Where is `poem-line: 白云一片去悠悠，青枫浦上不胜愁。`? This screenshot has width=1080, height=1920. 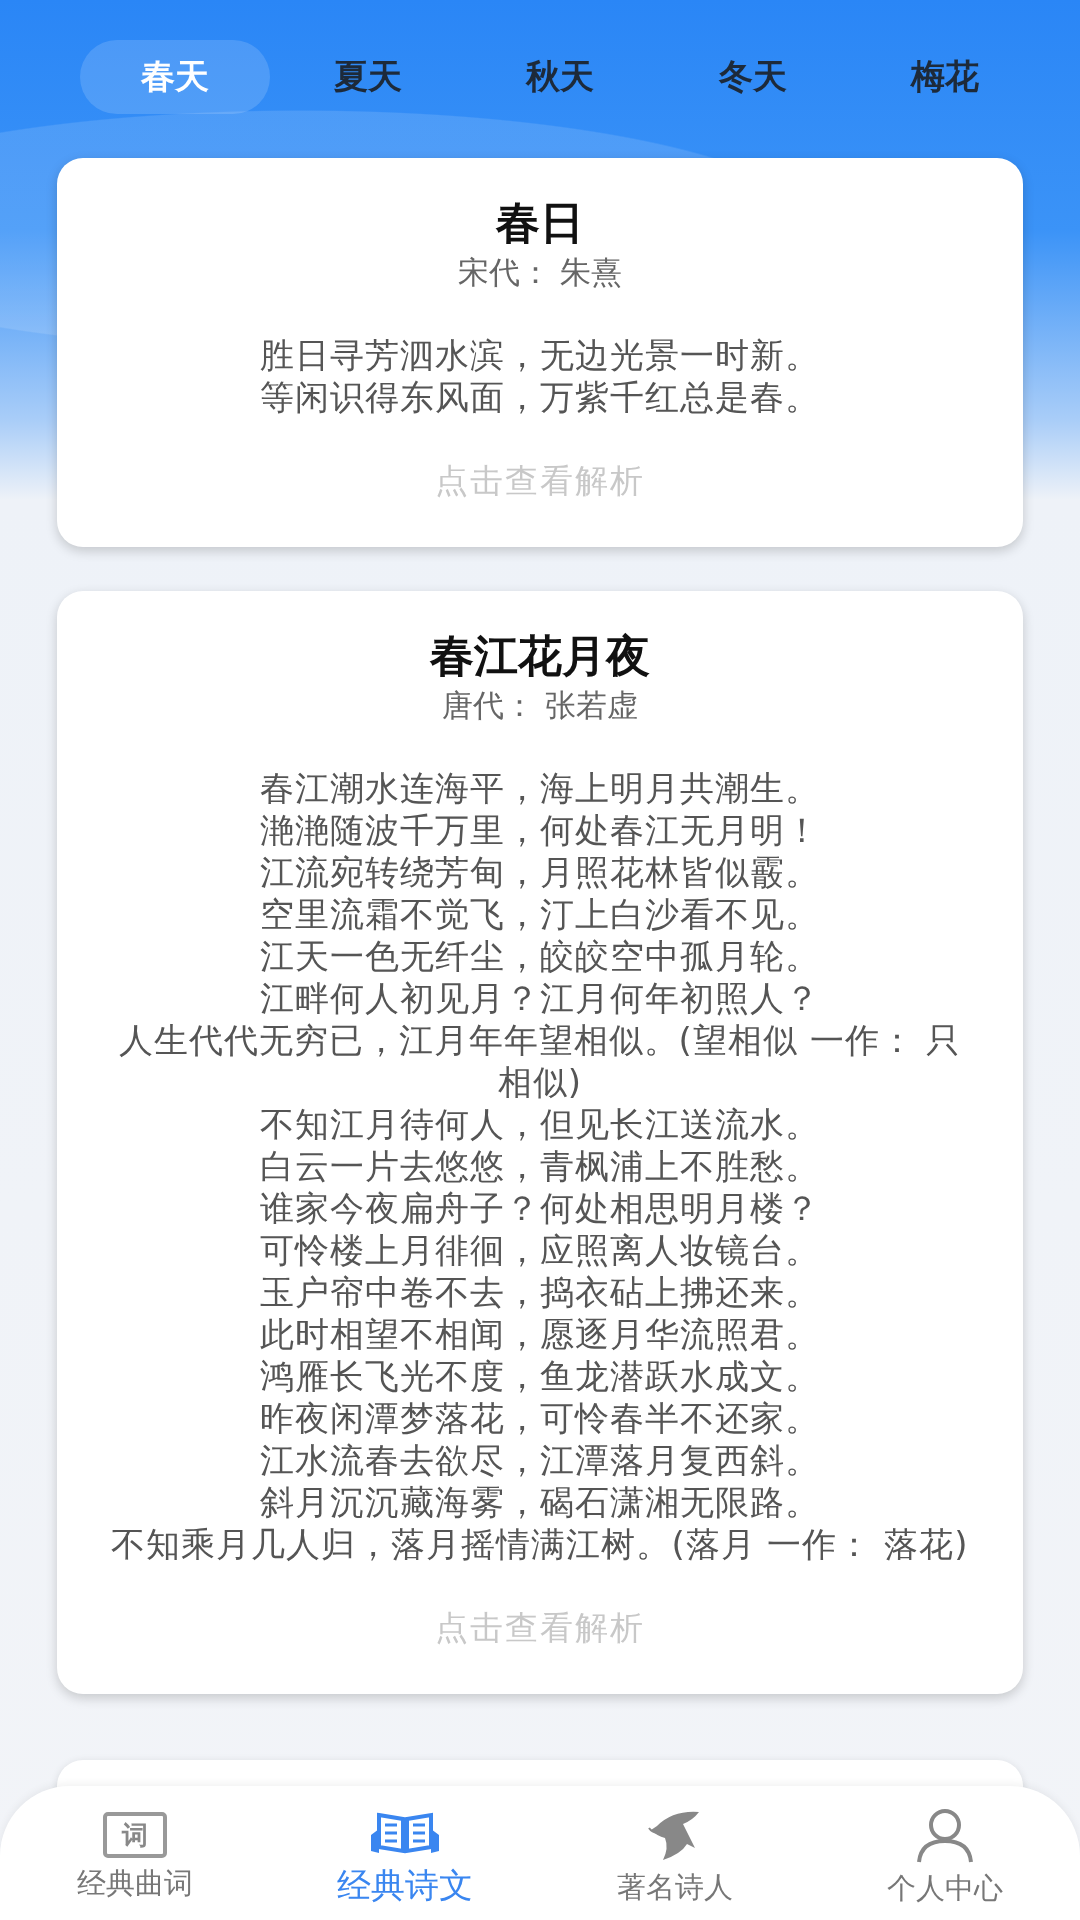
poem-line: 白云一片去悠悠，青枫浦上不胜愁。 is located at coordinates (540, 1166).